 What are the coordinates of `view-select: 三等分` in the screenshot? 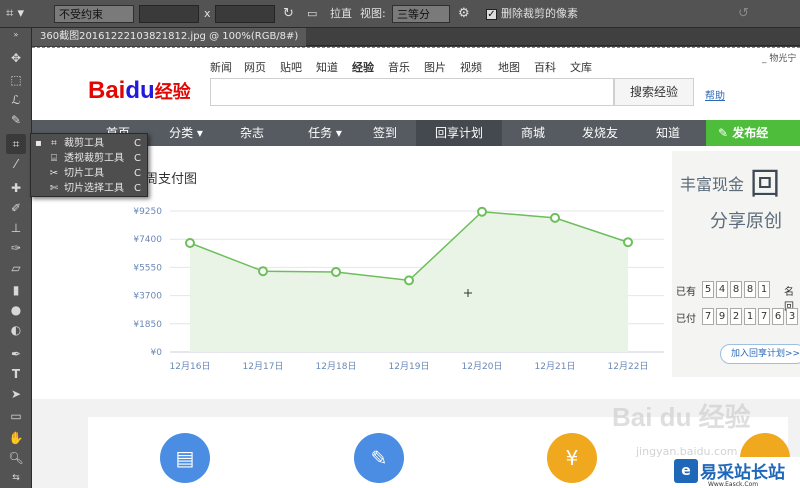 It's located at (421, 14).